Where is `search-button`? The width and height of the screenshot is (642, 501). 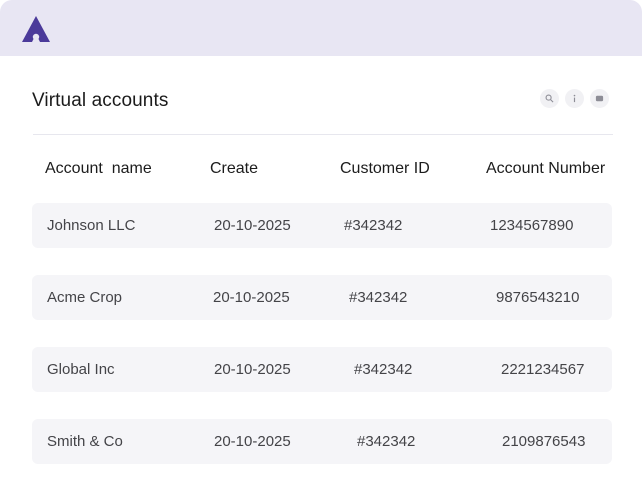 search-button is located at coordinates (549, 98).